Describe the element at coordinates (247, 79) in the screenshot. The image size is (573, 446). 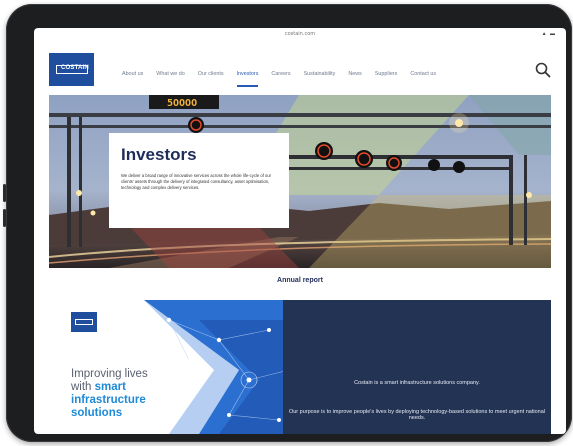
I see `nav-item-investors: Investors` at that location.